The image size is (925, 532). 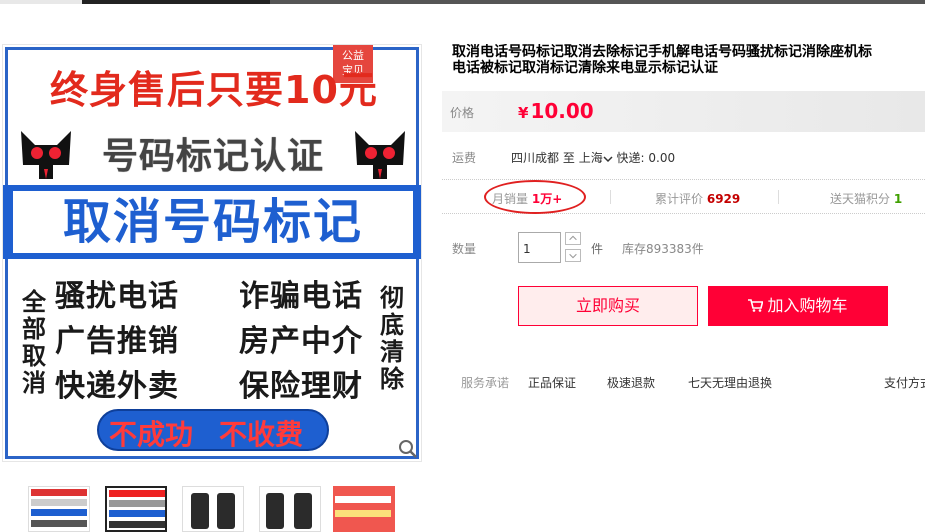 What do you see at coordinates (730, 382) in the screenshot?
I see `service-item: 七天无理由退换` at bounding box center [730, 382].